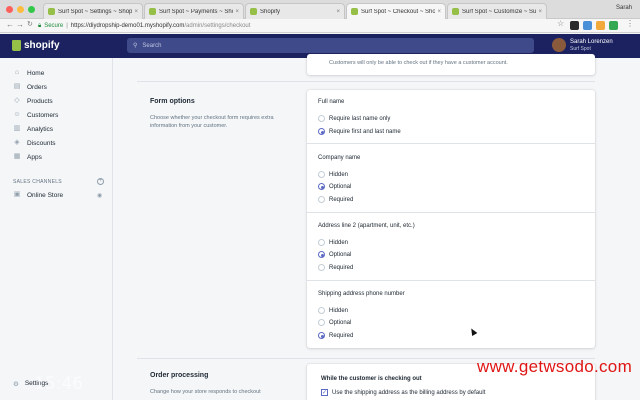 This screenshot has height=400, width=640. Describe the element at coordinates (334, 186) in the screenshot. I see `company-name-optional-radio: Optional` at that location.